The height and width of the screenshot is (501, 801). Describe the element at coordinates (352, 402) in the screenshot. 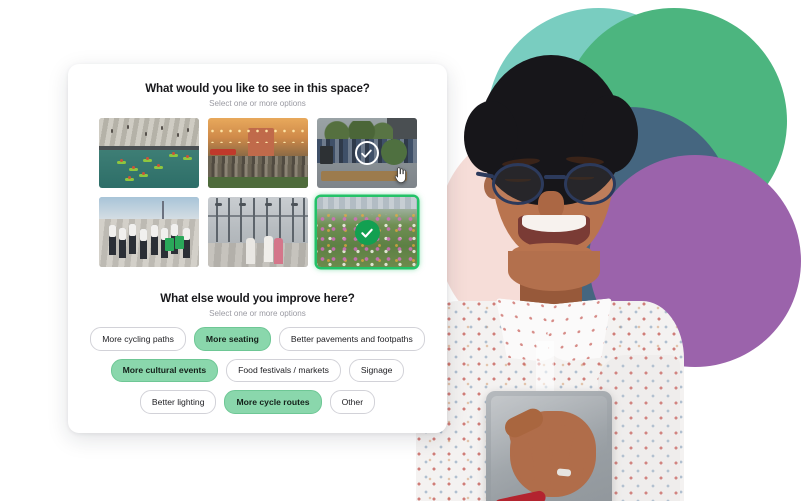

I see `chip-other: Other` at that location.